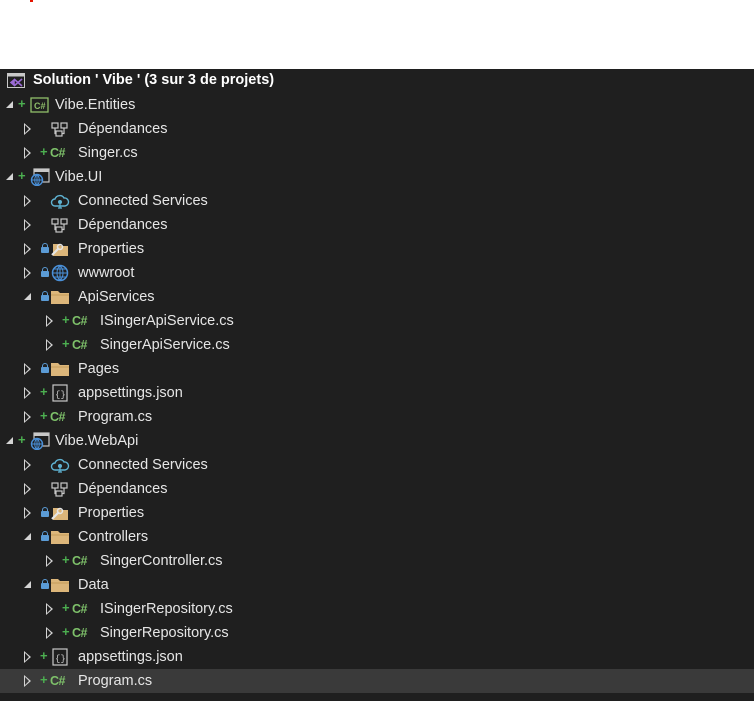 The width and height of the screenshot is (754, 701). I want to click on tree-item-label: SingerRepository.cs, so click(164, 633).